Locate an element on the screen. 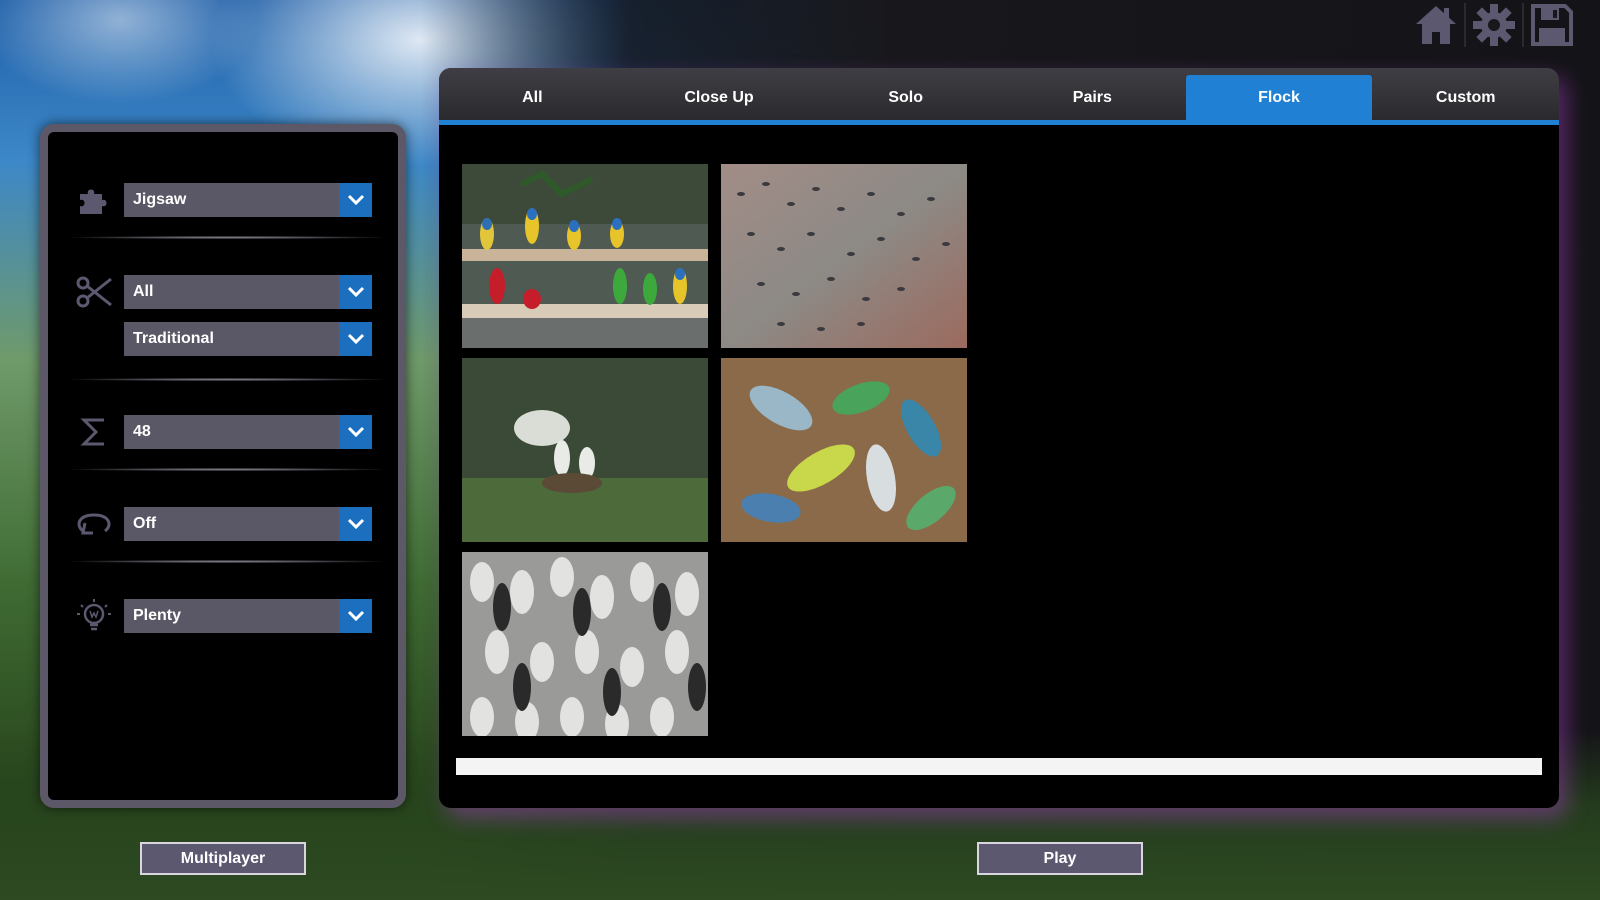 This screenshot has height=900, width=1600. cut-style-option: Traditional is located at coordinates (248, 339).